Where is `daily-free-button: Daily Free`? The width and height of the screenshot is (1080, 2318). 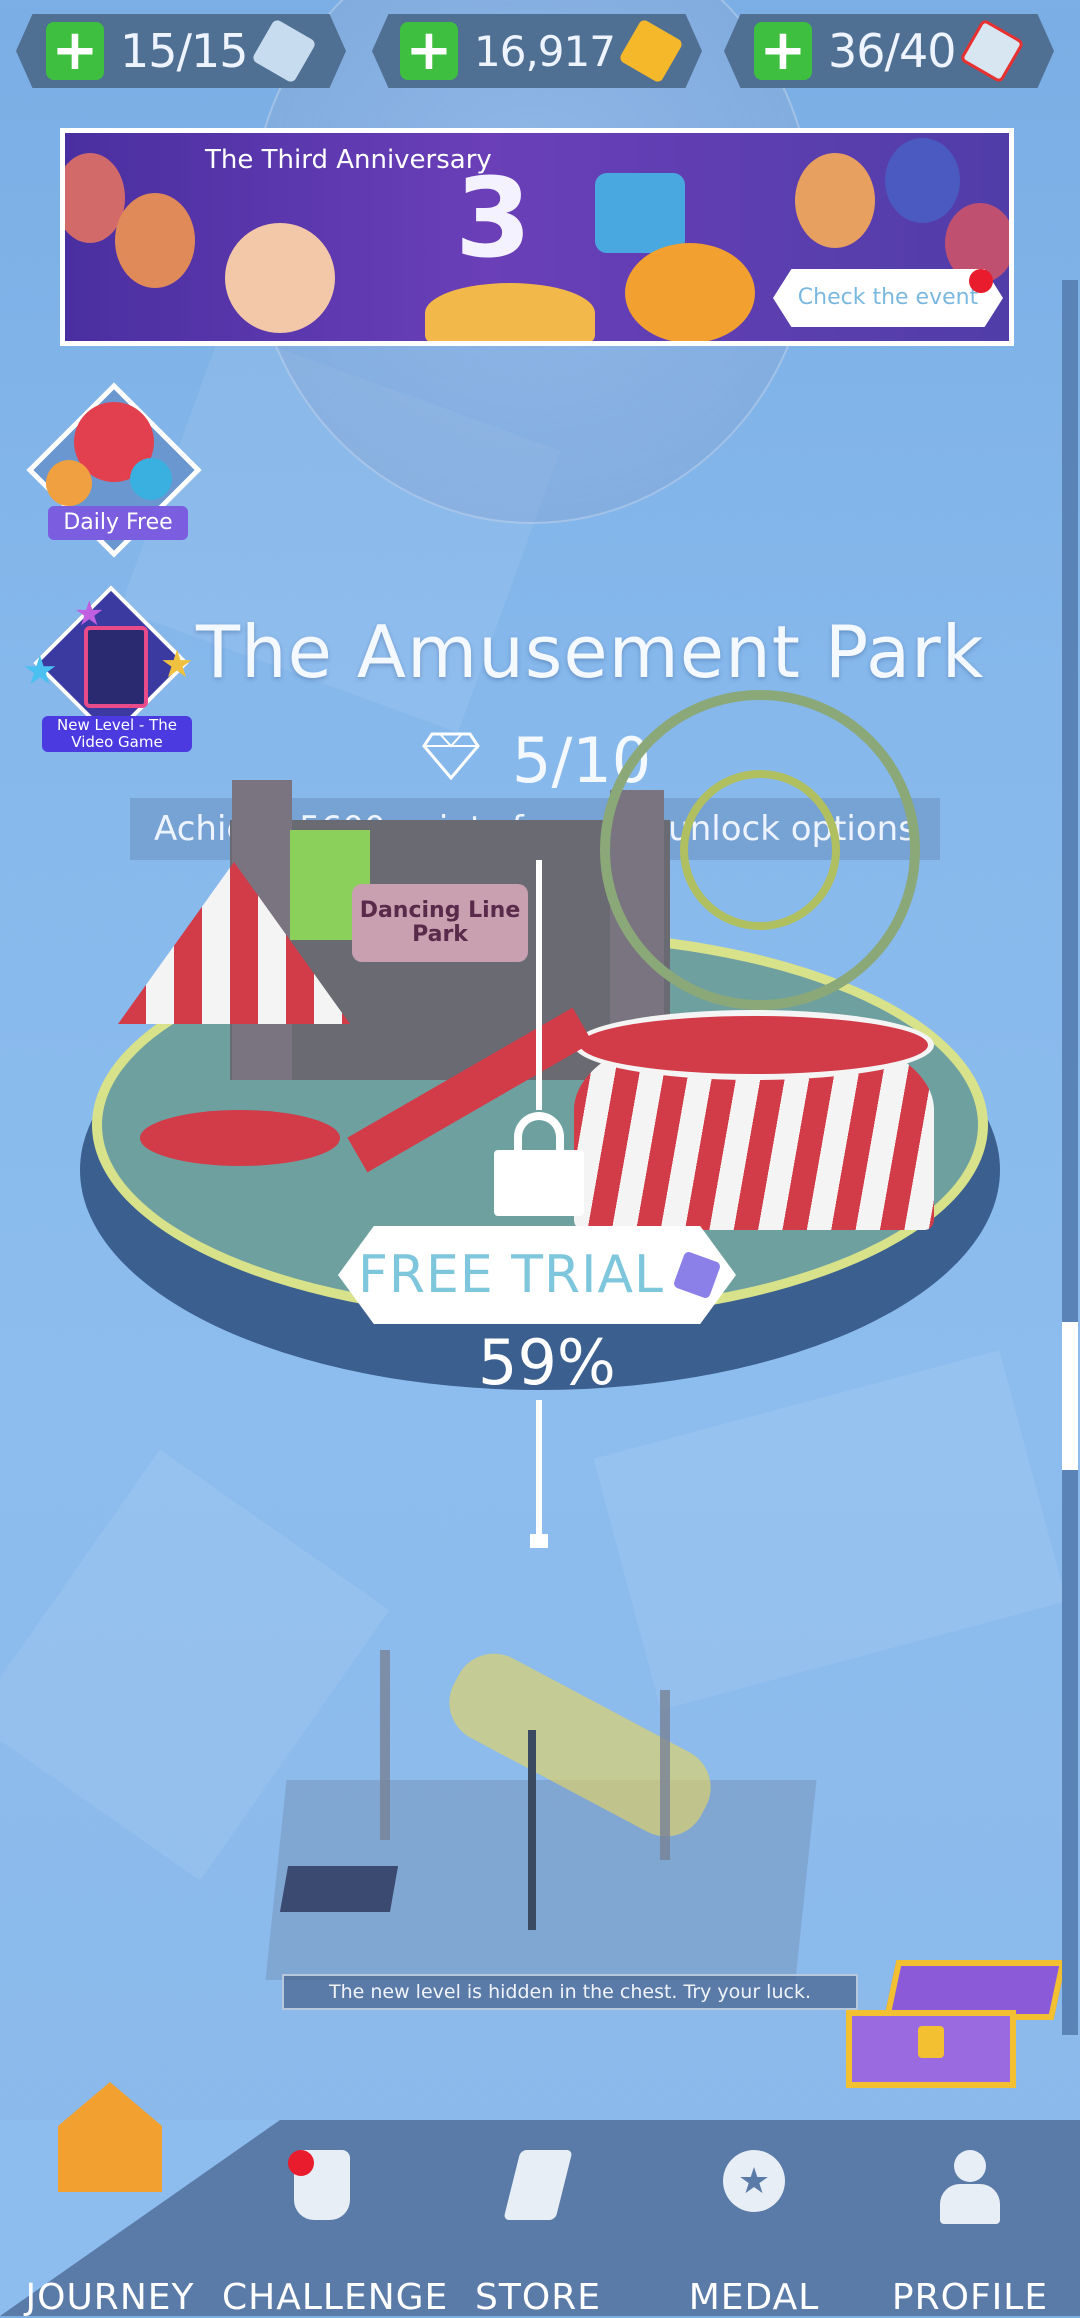 daily-free-button: Daily Free is located at coordinates (114, 470).